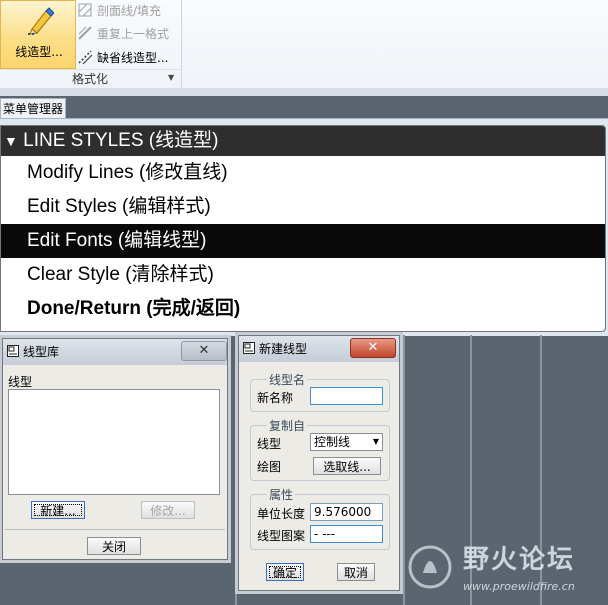 The height and width of the screenshot is (605, 608). I want to click on hatch-fill-item: 剖面线/填充, so click(119, 10).